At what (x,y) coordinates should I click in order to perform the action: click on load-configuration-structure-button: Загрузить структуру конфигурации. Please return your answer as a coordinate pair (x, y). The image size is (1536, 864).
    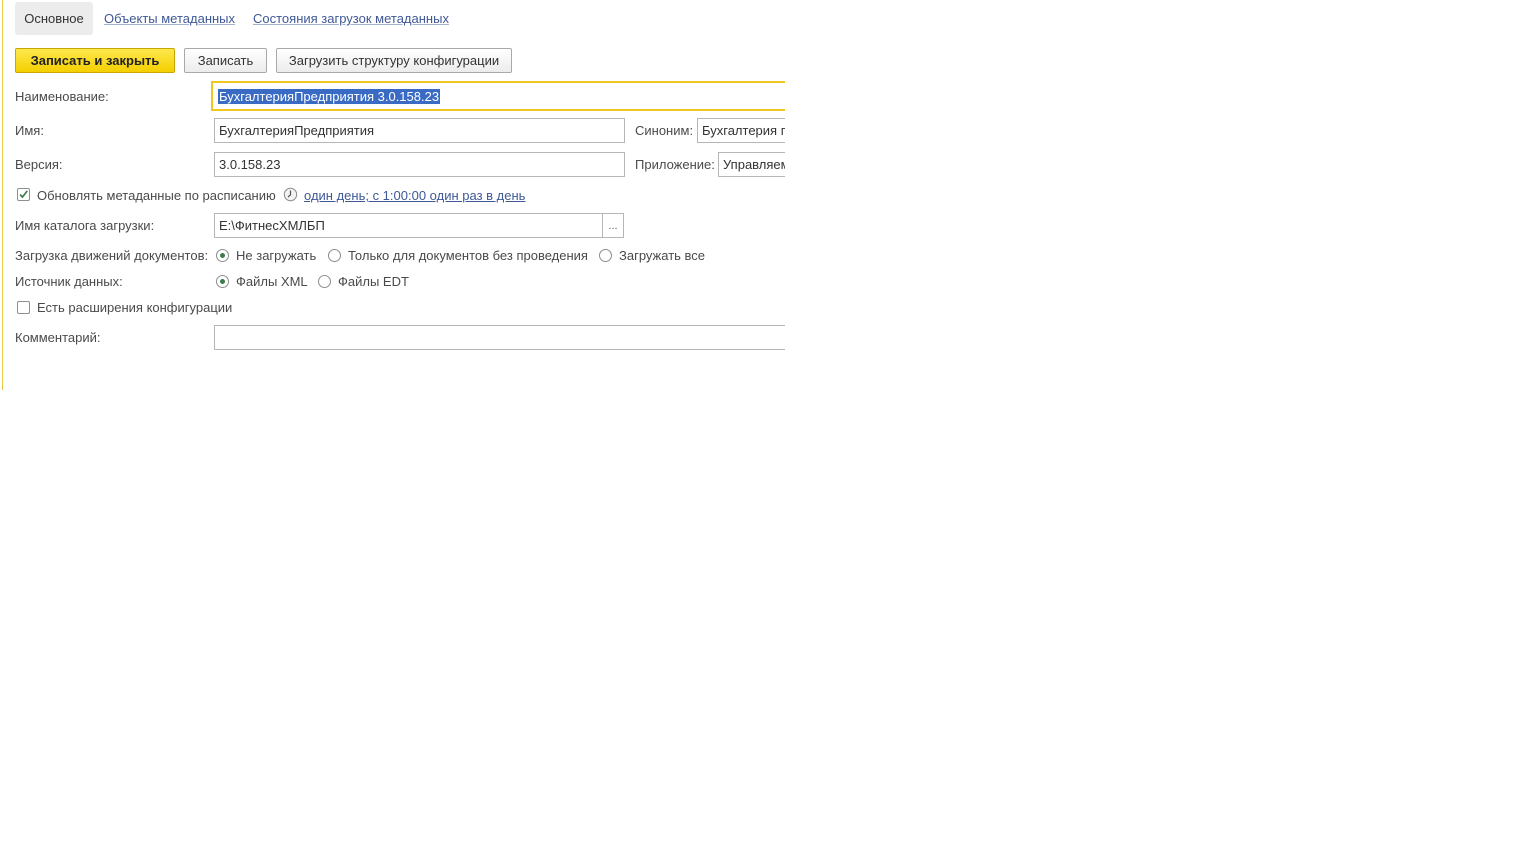
    Looking at the image, I should click on (394, 60).